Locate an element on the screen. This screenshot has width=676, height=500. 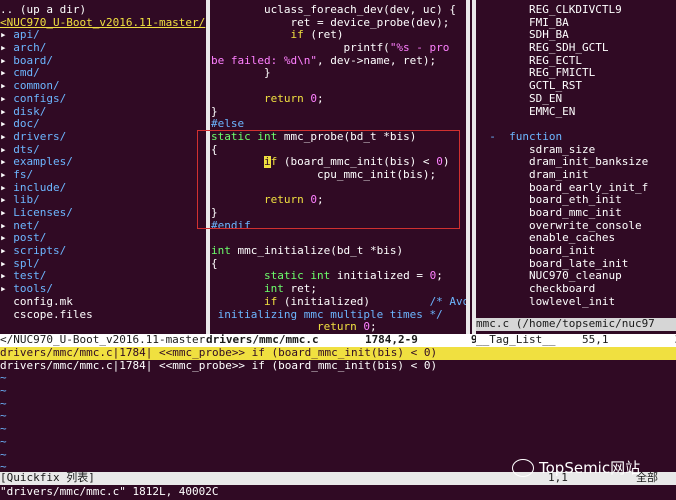
tag-entry: EMMC_EN is located at coordinates (576, 112).